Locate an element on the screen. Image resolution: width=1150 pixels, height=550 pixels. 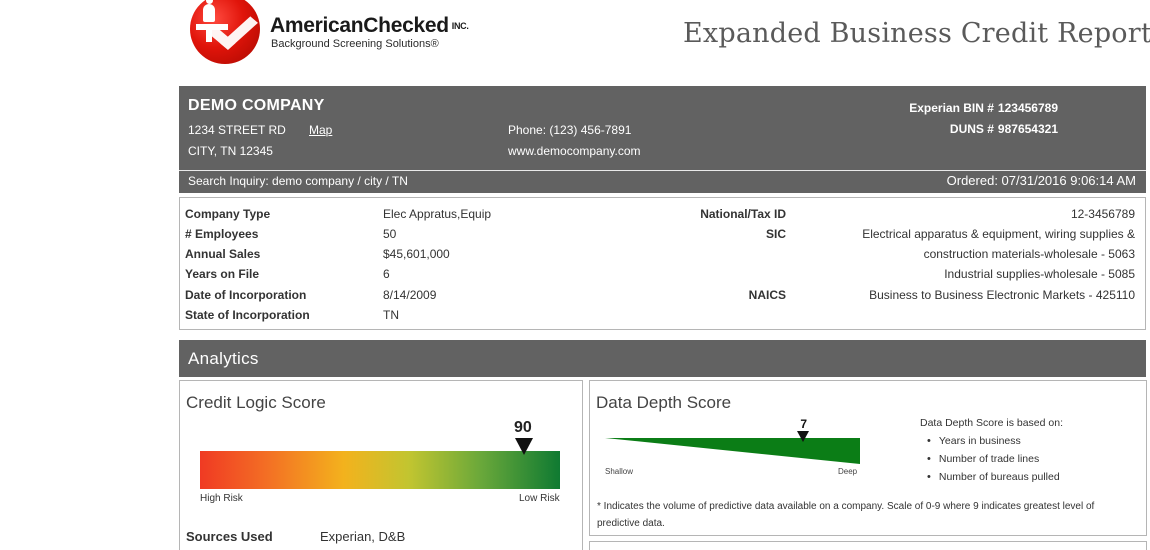
duns-value: 987654321 is located at coordinates (1027, 129).